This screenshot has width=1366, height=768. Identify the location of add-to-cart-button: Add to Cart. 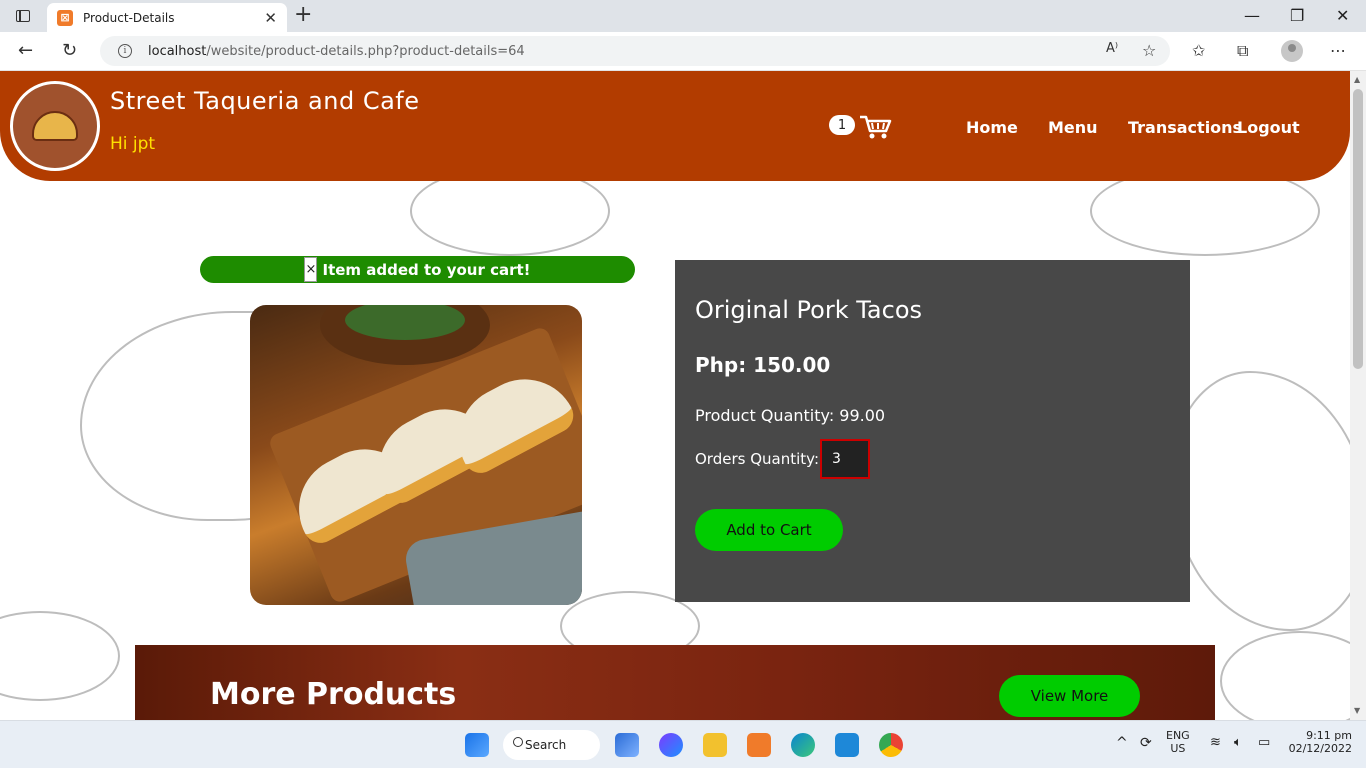
(769, 530).